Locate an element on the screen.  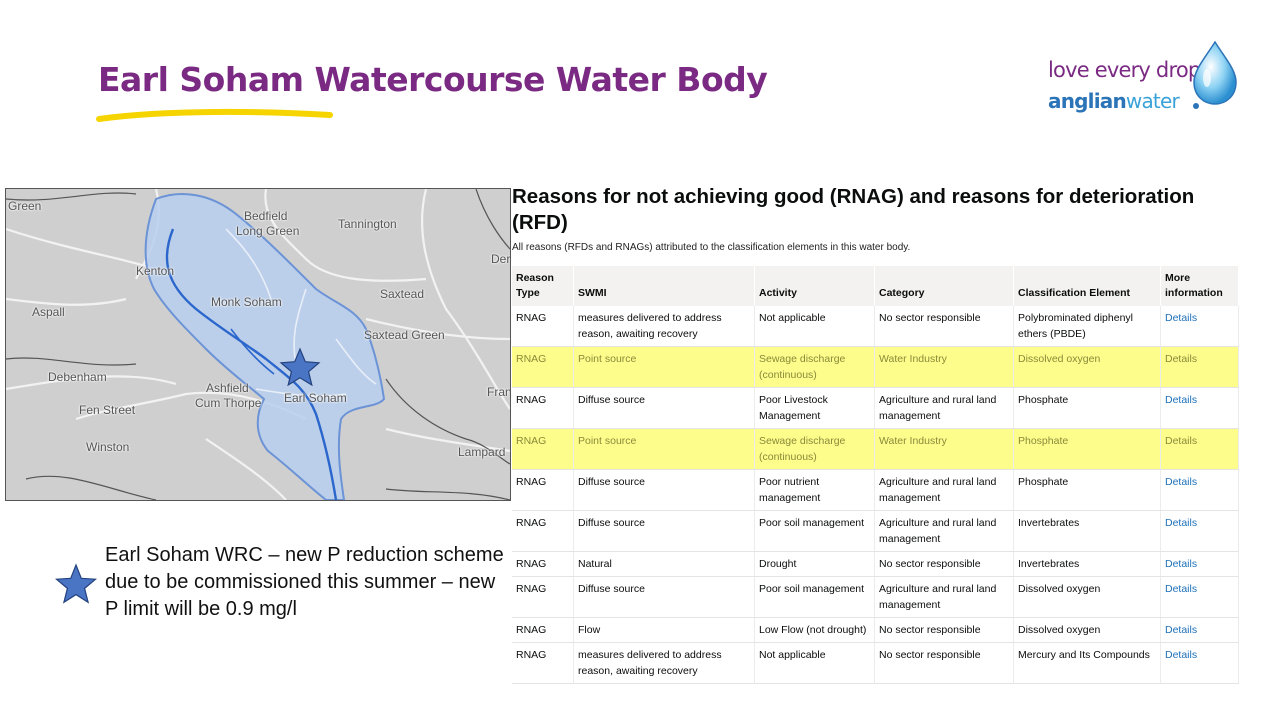
logo-tagline: love every drop is located at coordinates (1124, 70).